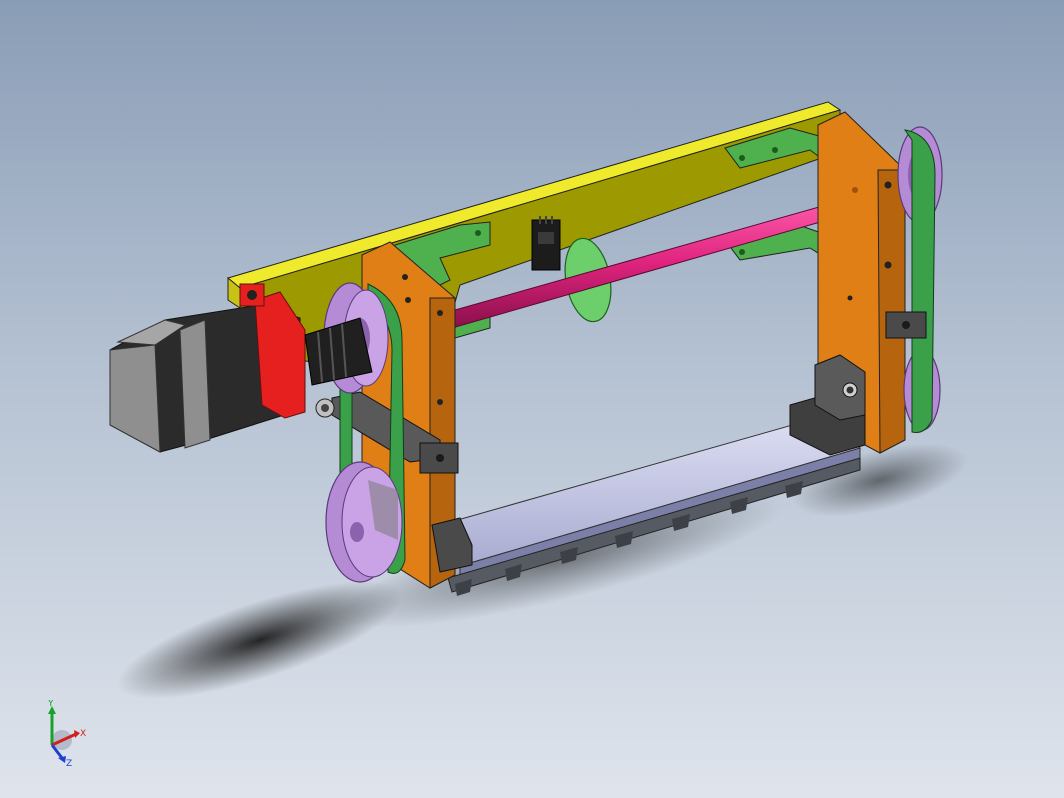  What do you see at coordinates (364, 522) in the screenshot?
I see `left-lower-pulley` at bounding box center [364, 522].